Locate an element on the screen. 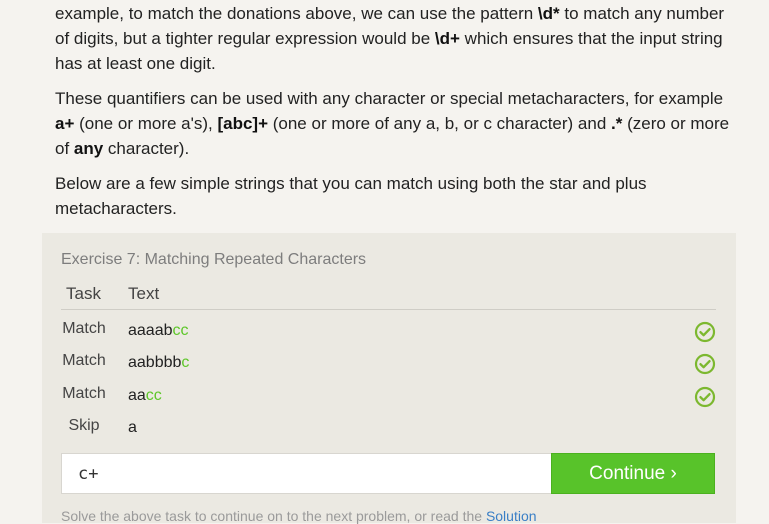 This screenshot has height=524, width=769. exercise-row: Match aacc is located at coordinates (388, 396).